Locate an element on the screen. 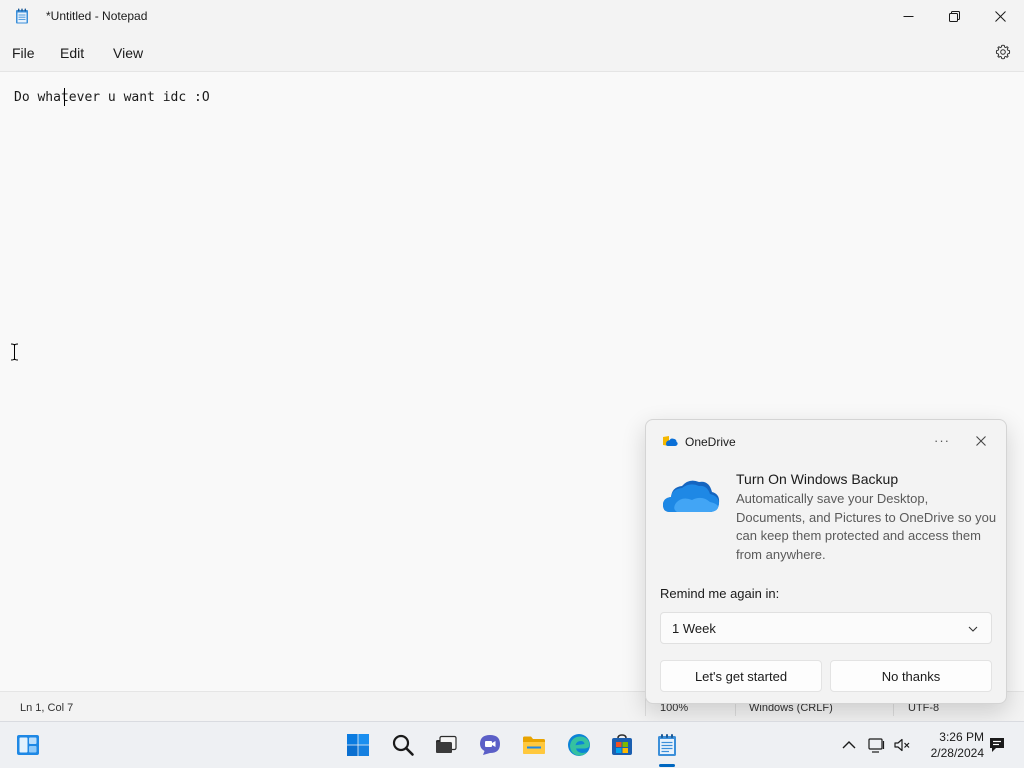 The width and height of the screenshot is (1024, 768). active-app-indicator is located at coordinates (667, 765).